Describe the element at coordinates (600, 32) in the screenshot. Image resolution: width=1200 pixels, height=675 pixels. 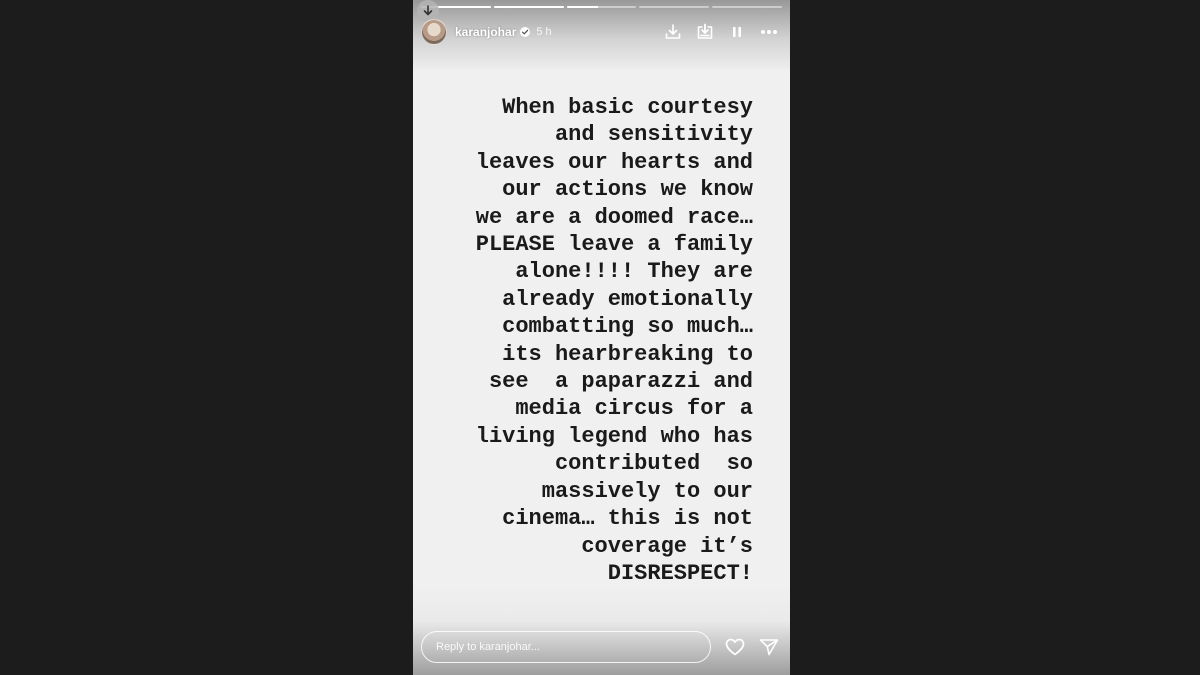
I see `story-header: karanjohar 5 h` at that location.